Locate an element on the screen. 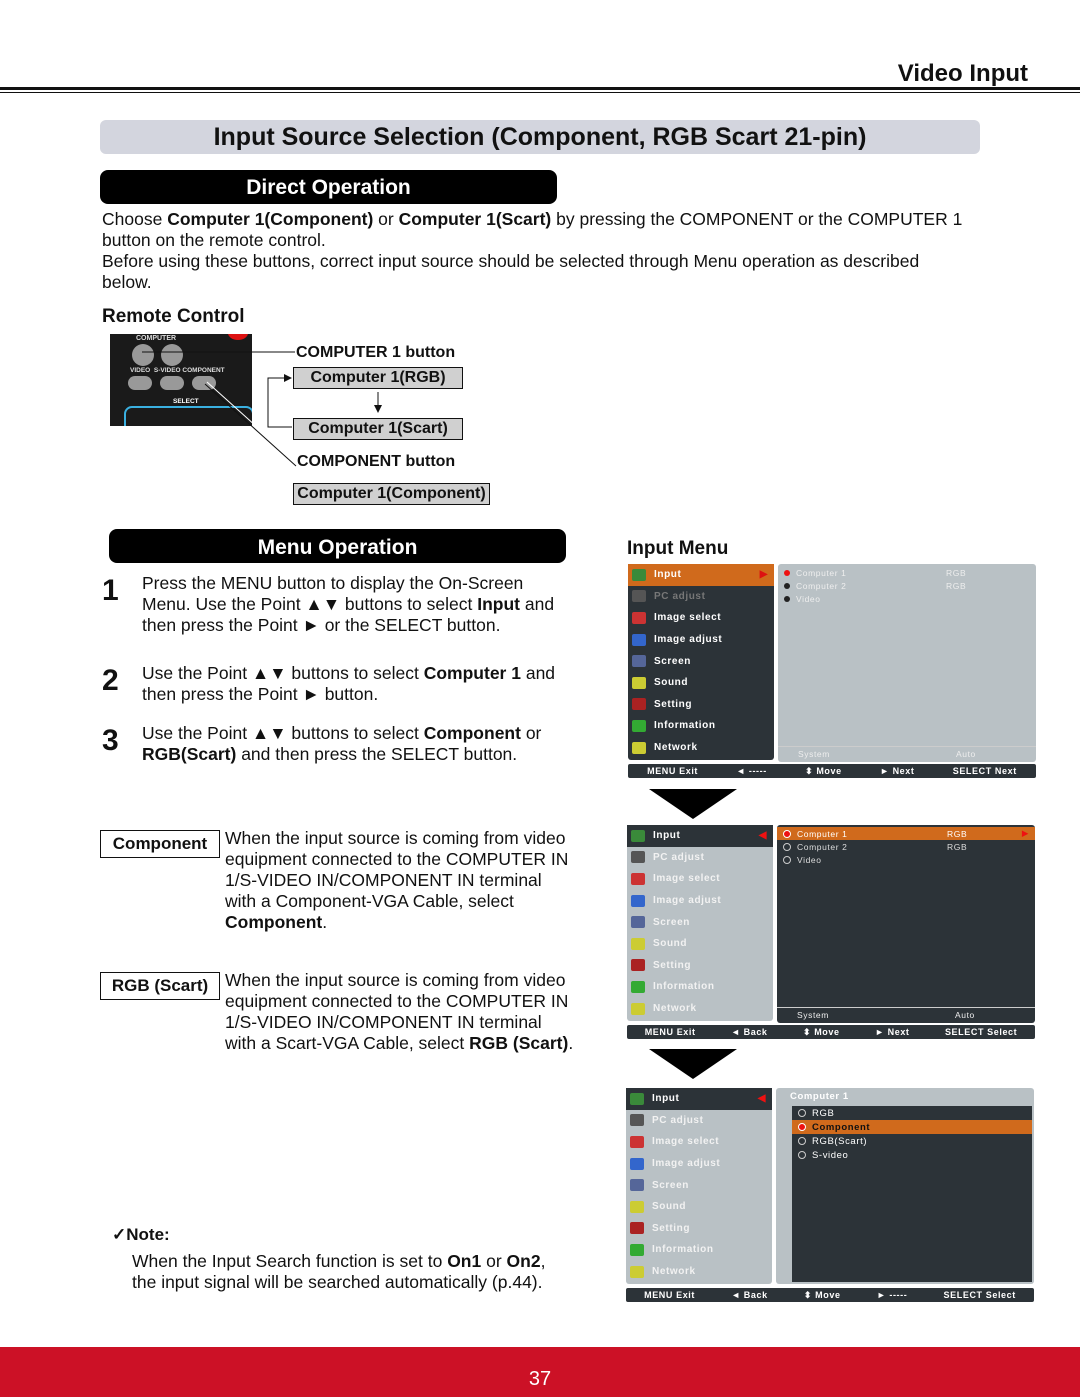 The height and width of the screenshot is (1397, 1080). source-signal: RGB is located at coordinates (957, 833).